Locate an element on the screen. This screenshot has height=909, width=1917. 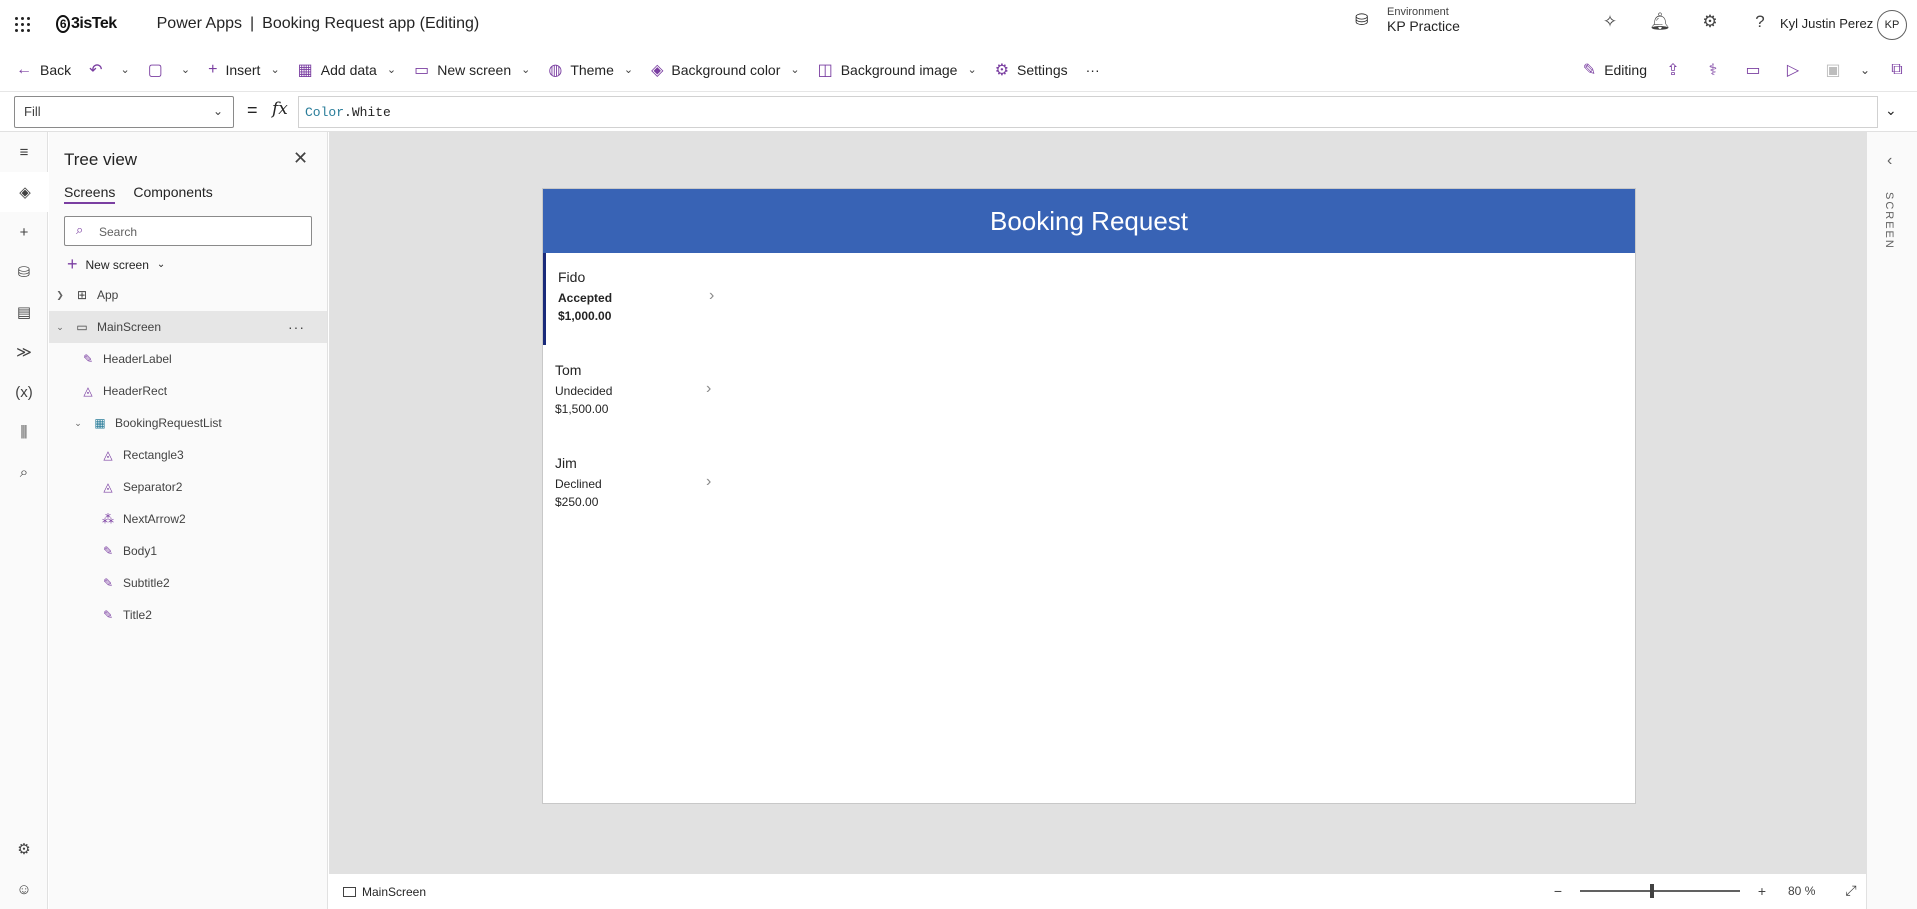
virtual-agent-icon: ☺ is located at coordinates (24, 889).